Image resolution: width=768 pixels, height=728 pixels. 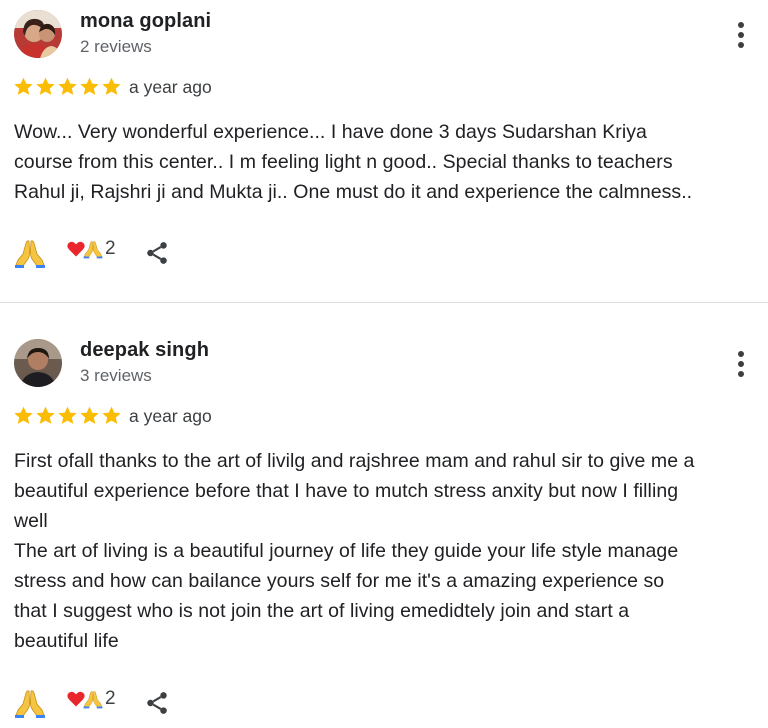 What do you see at coordinates (144, 350) in the screenshot?
I see `review-author-name: deepak singh` at bounding box center [144, 350].